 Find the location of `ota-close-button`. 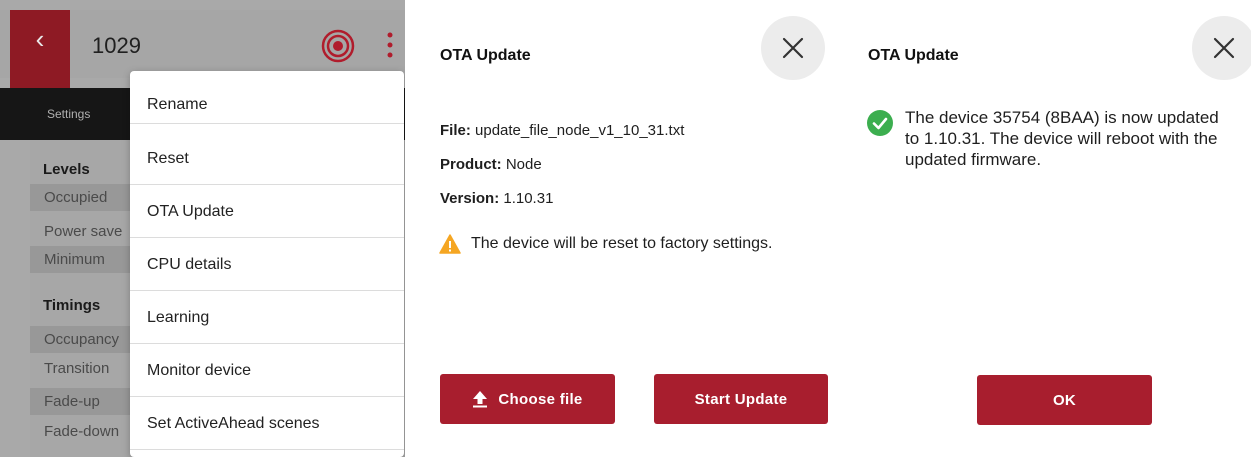

ota-close-button is located at coordinates (793, 48).